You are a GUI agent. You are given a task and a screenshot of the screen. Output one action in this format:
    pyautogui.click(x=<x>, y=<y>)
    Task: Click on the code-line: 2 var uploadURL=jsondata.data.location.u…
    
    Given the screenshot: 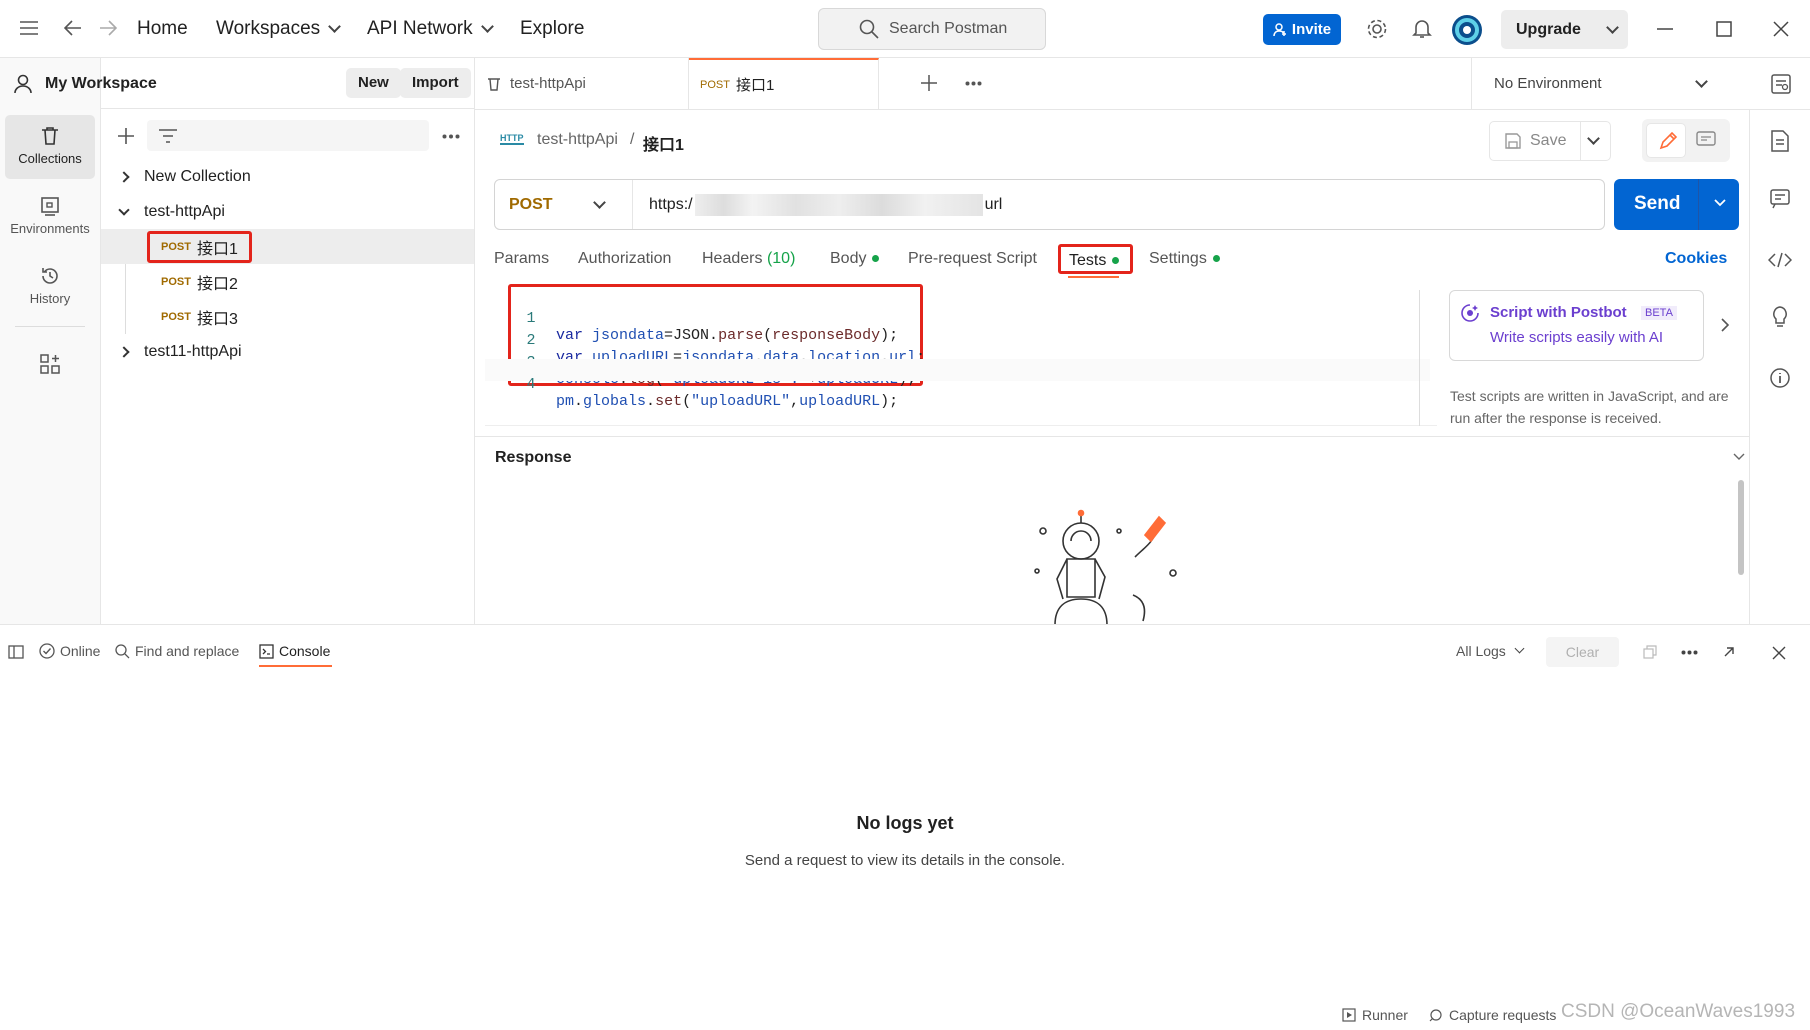 What is the action you would take?
    pyautogui.click(x=705, y=340)
    